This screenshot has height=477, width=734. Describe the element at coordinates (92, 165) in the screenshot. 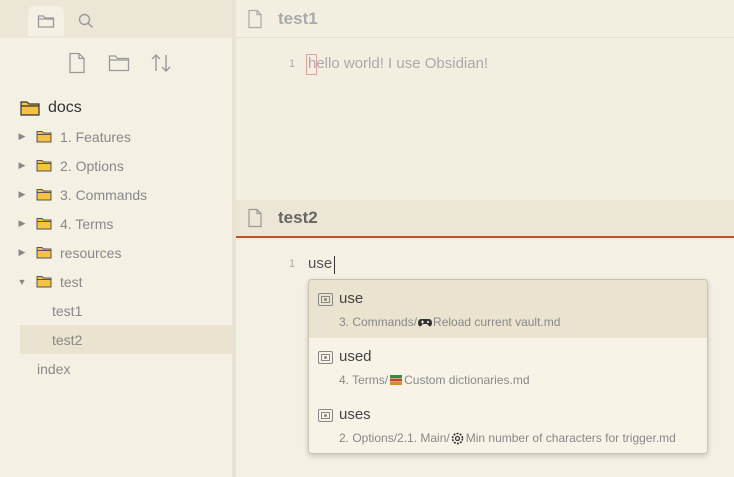

I see `tree-folder-label: 2. Options` at that location.